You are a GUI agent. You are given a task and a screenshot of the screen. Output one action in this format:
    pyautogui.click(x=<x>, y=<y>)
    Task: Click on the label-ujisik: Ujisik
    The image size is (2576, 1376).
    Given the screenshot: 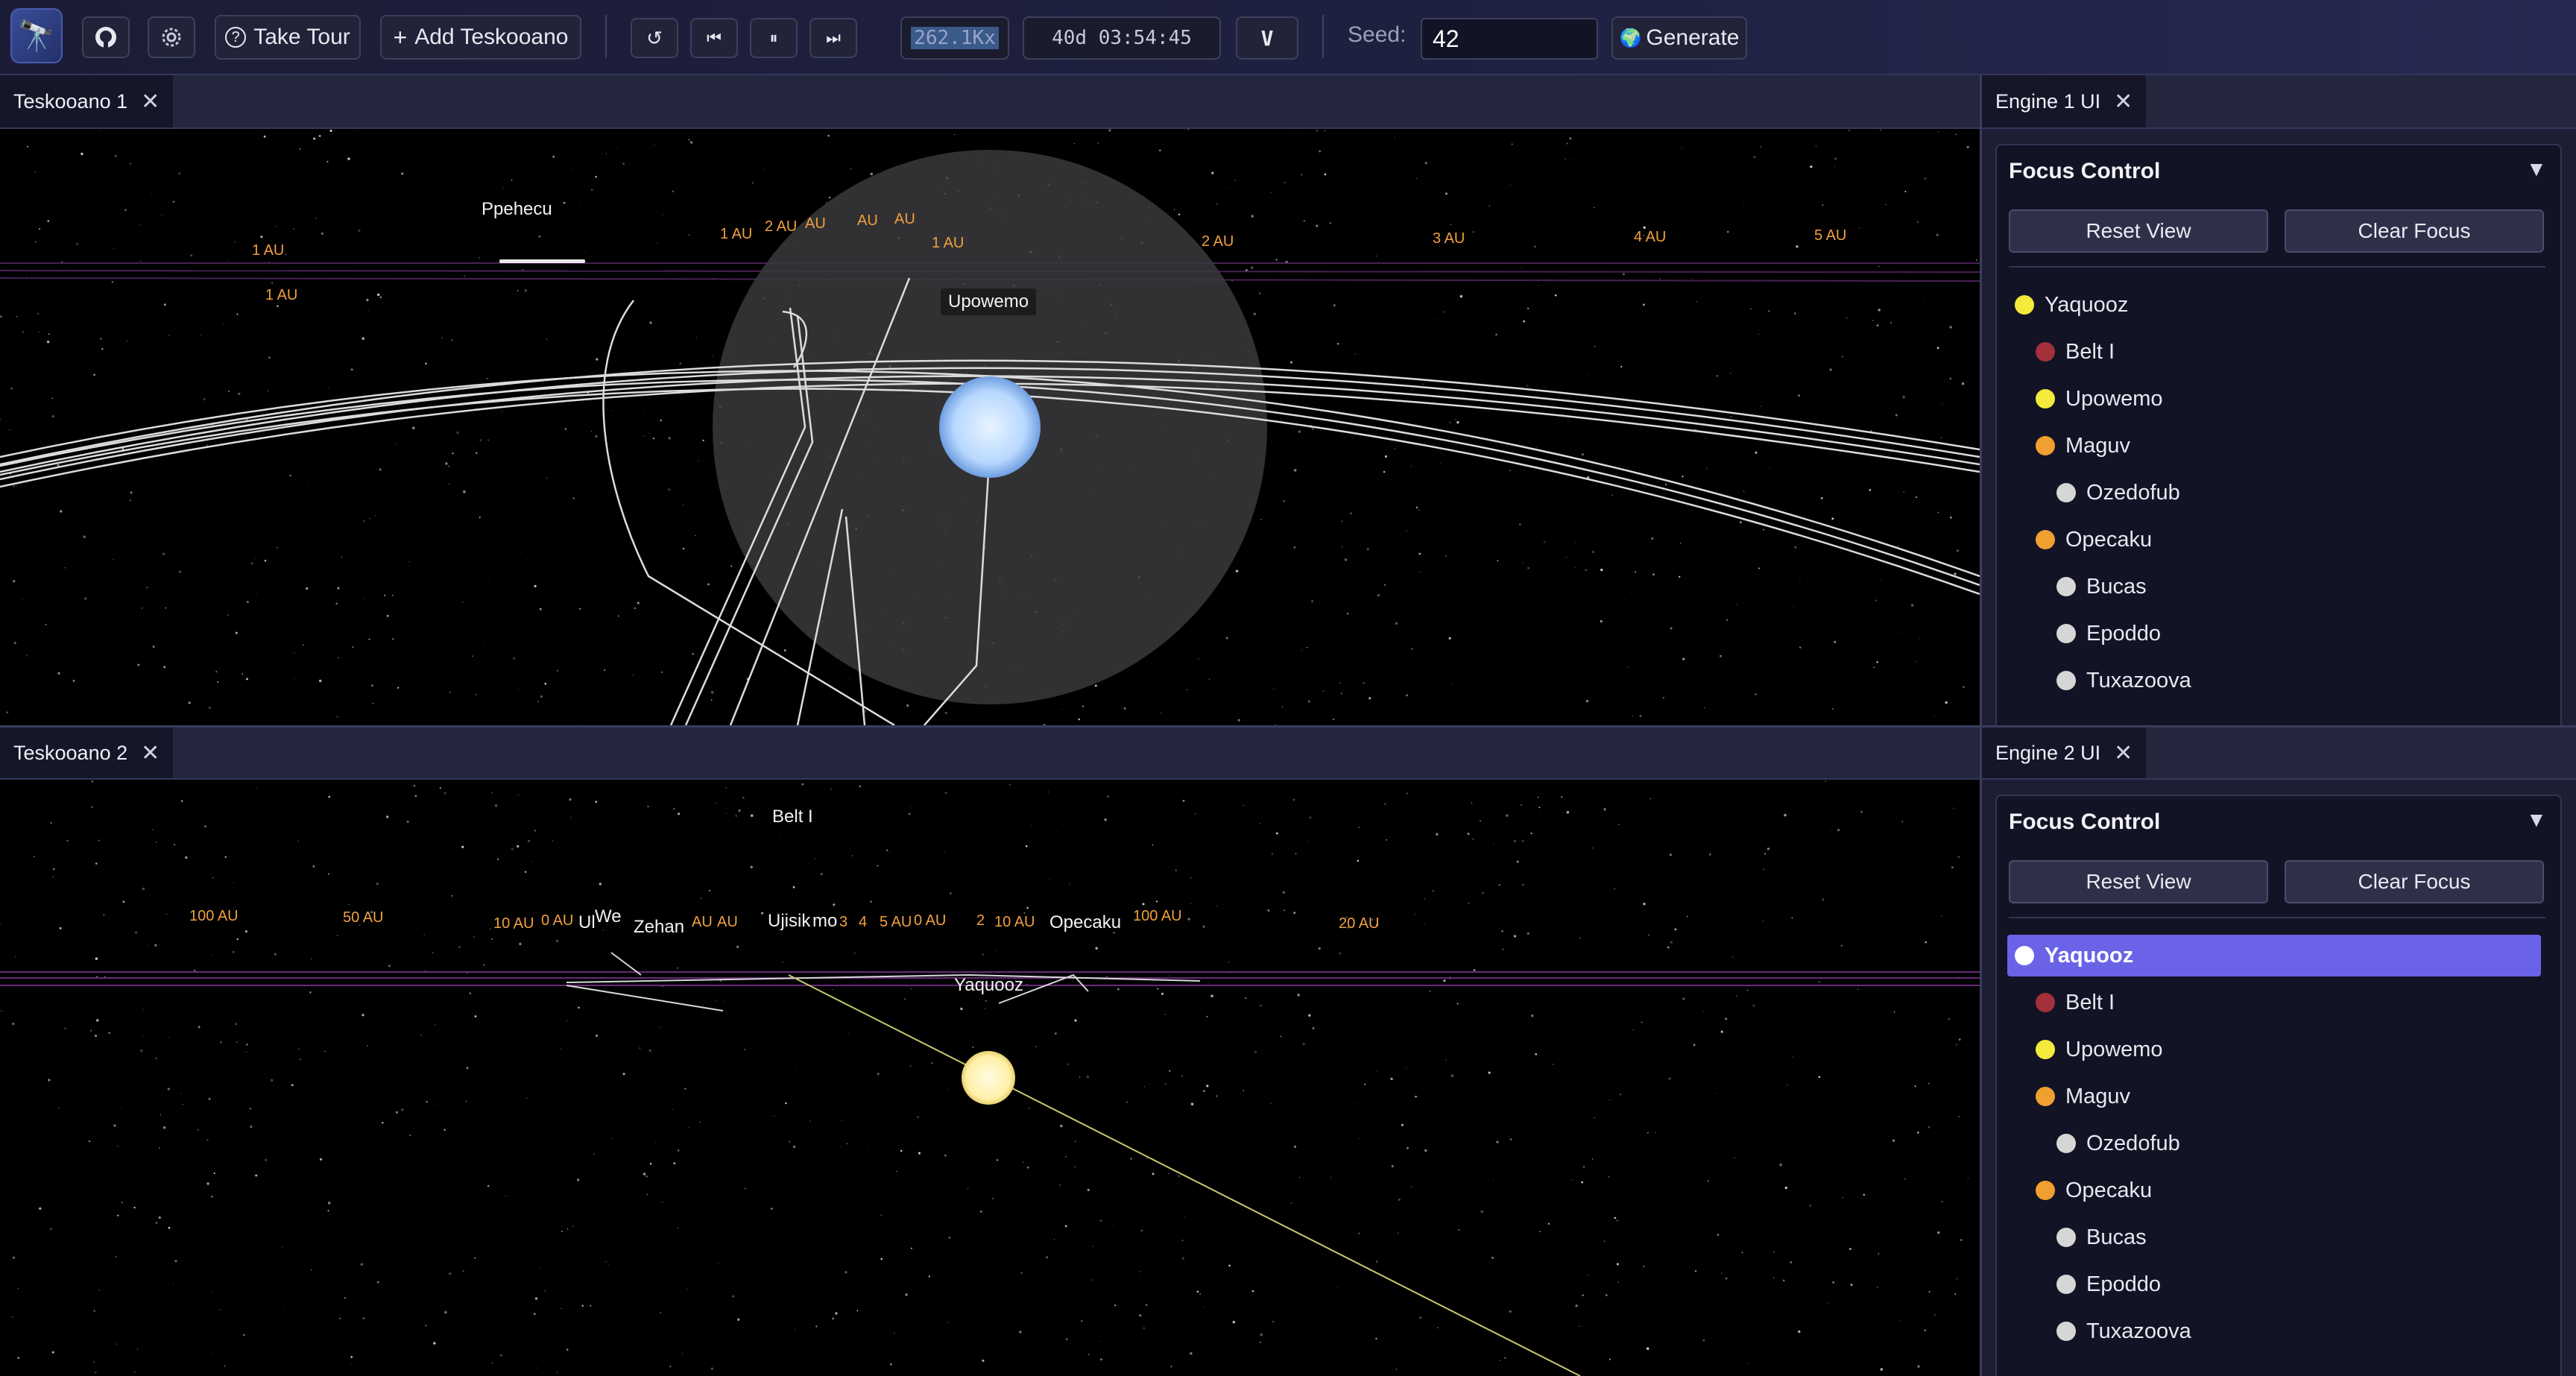 What is the action you would take?
    pyautogui.click(x=789, y=921)
    